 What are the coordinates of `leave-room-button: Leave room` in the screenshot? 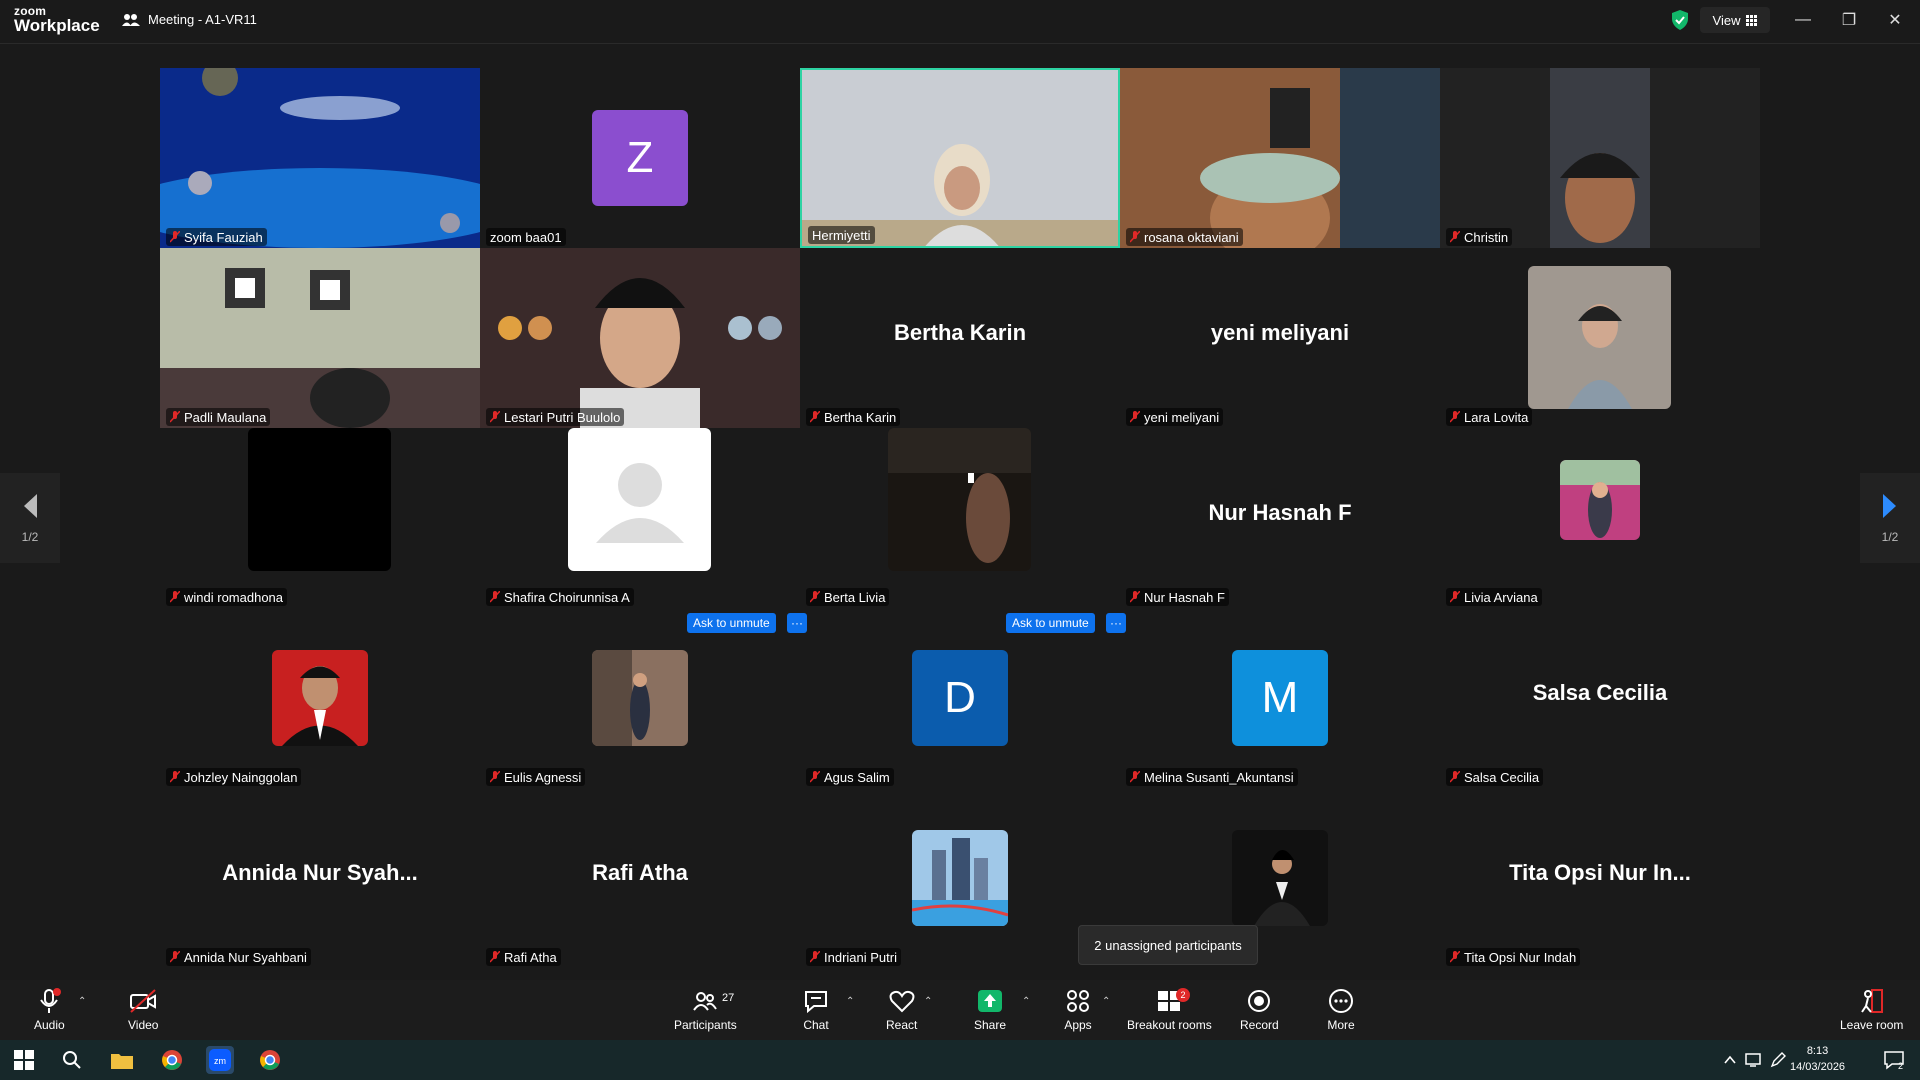 It's located at (1871, 1010).